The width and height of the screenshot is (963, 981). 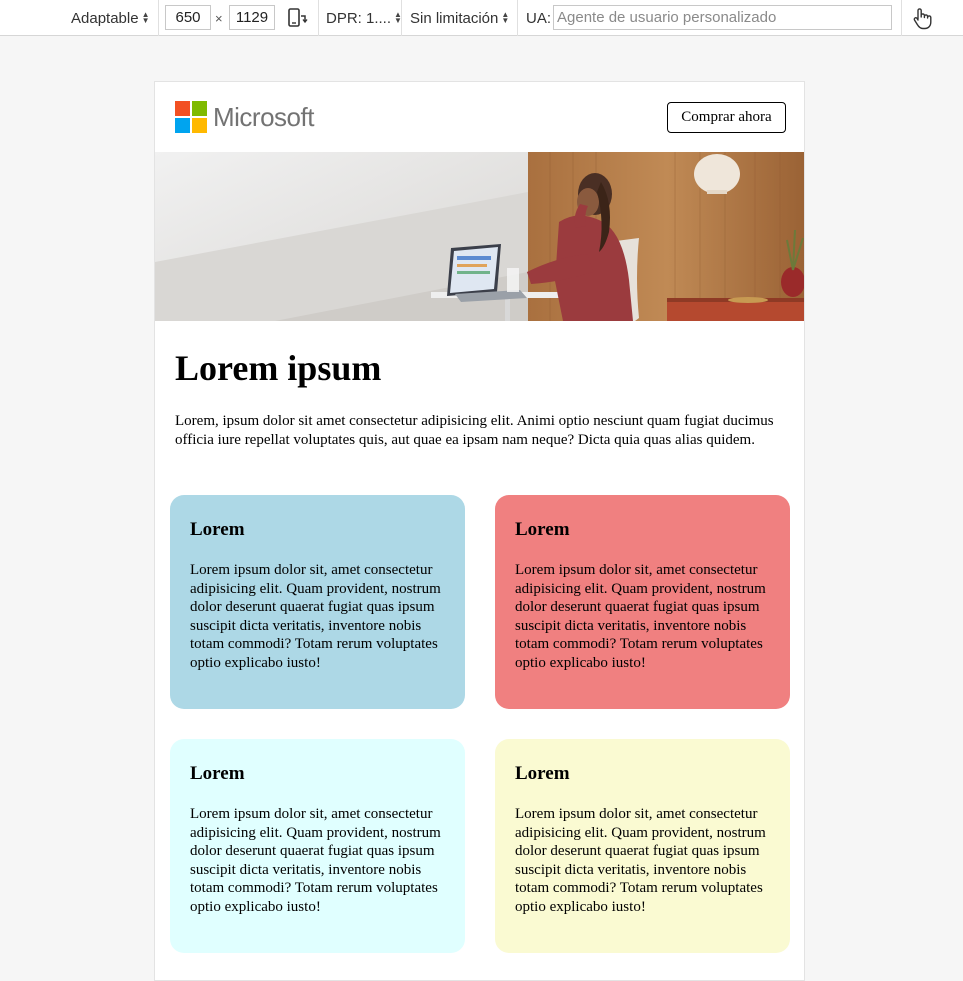 I want to click on touch-toggle-button, so click(x=922, y=18).